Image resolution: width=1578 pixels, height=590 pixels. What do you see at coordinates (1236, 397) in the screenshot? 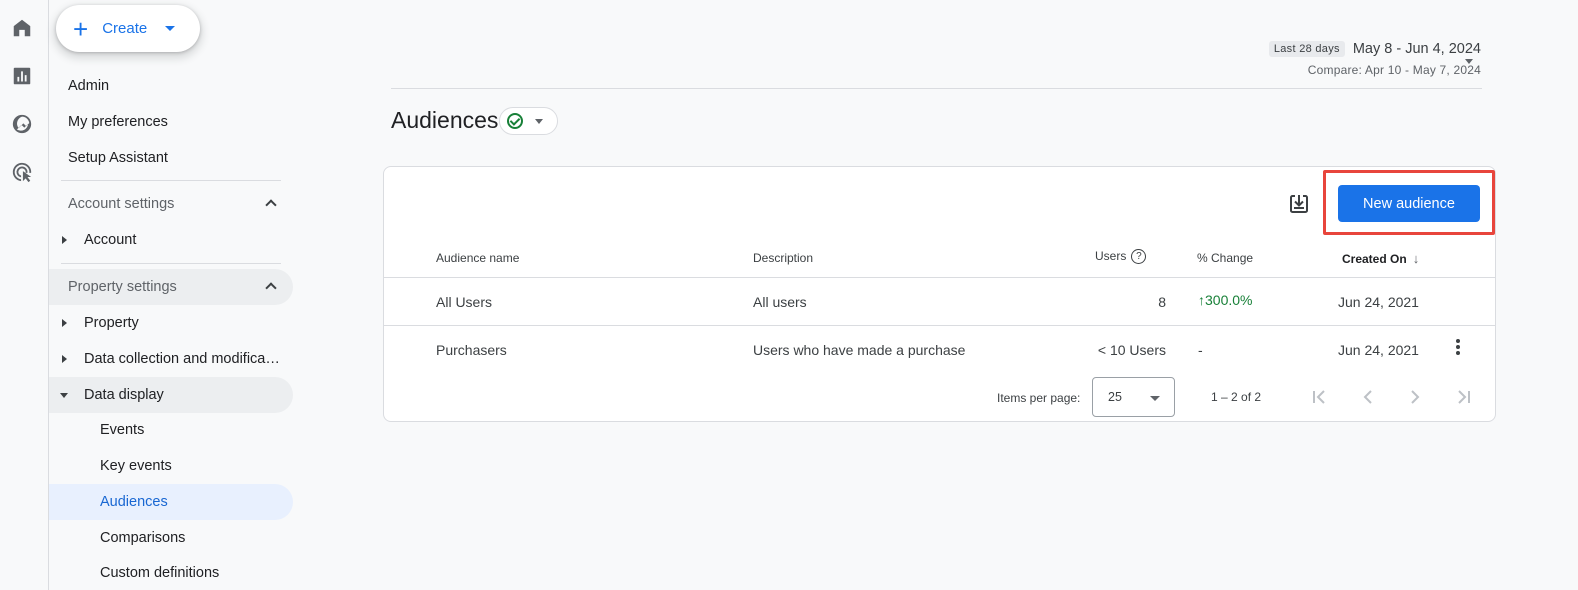
I see `pager-range: 1 – 2 of 2` at bounding box center [1236, 397].